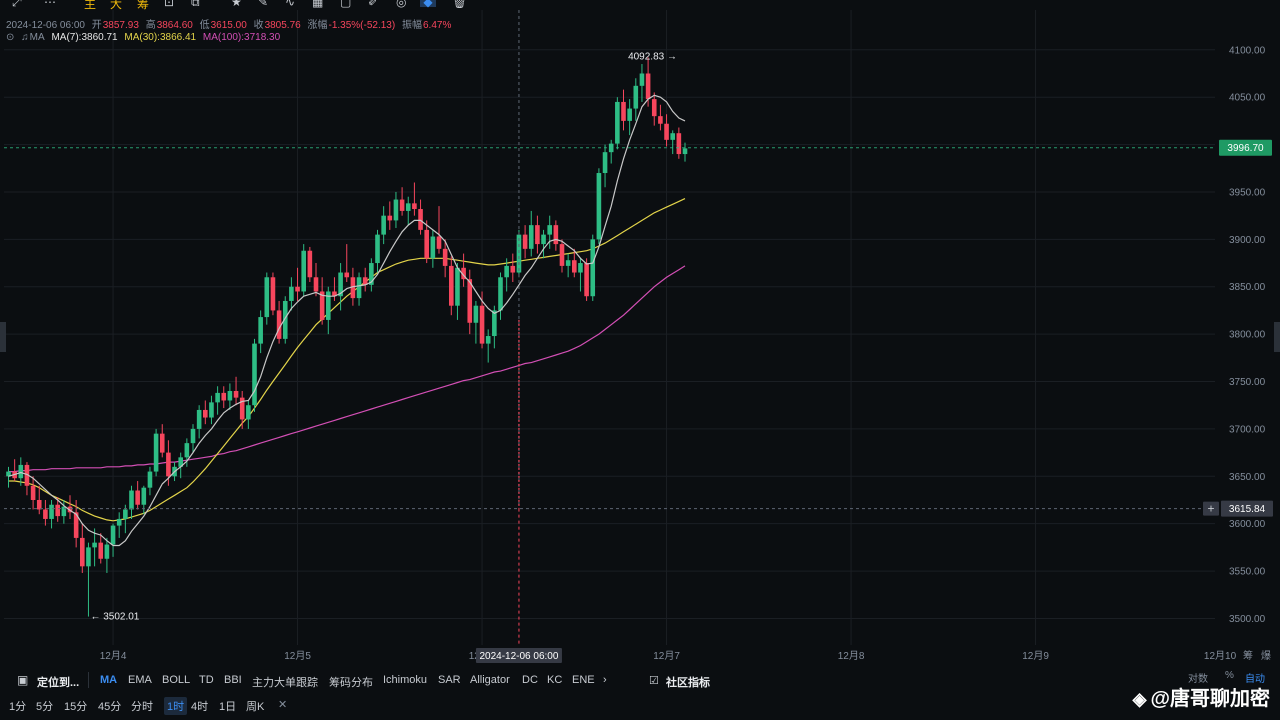  Describe the element at coordinates (3, 337) in the screenshot. I see `left-panel-handle` at that location.